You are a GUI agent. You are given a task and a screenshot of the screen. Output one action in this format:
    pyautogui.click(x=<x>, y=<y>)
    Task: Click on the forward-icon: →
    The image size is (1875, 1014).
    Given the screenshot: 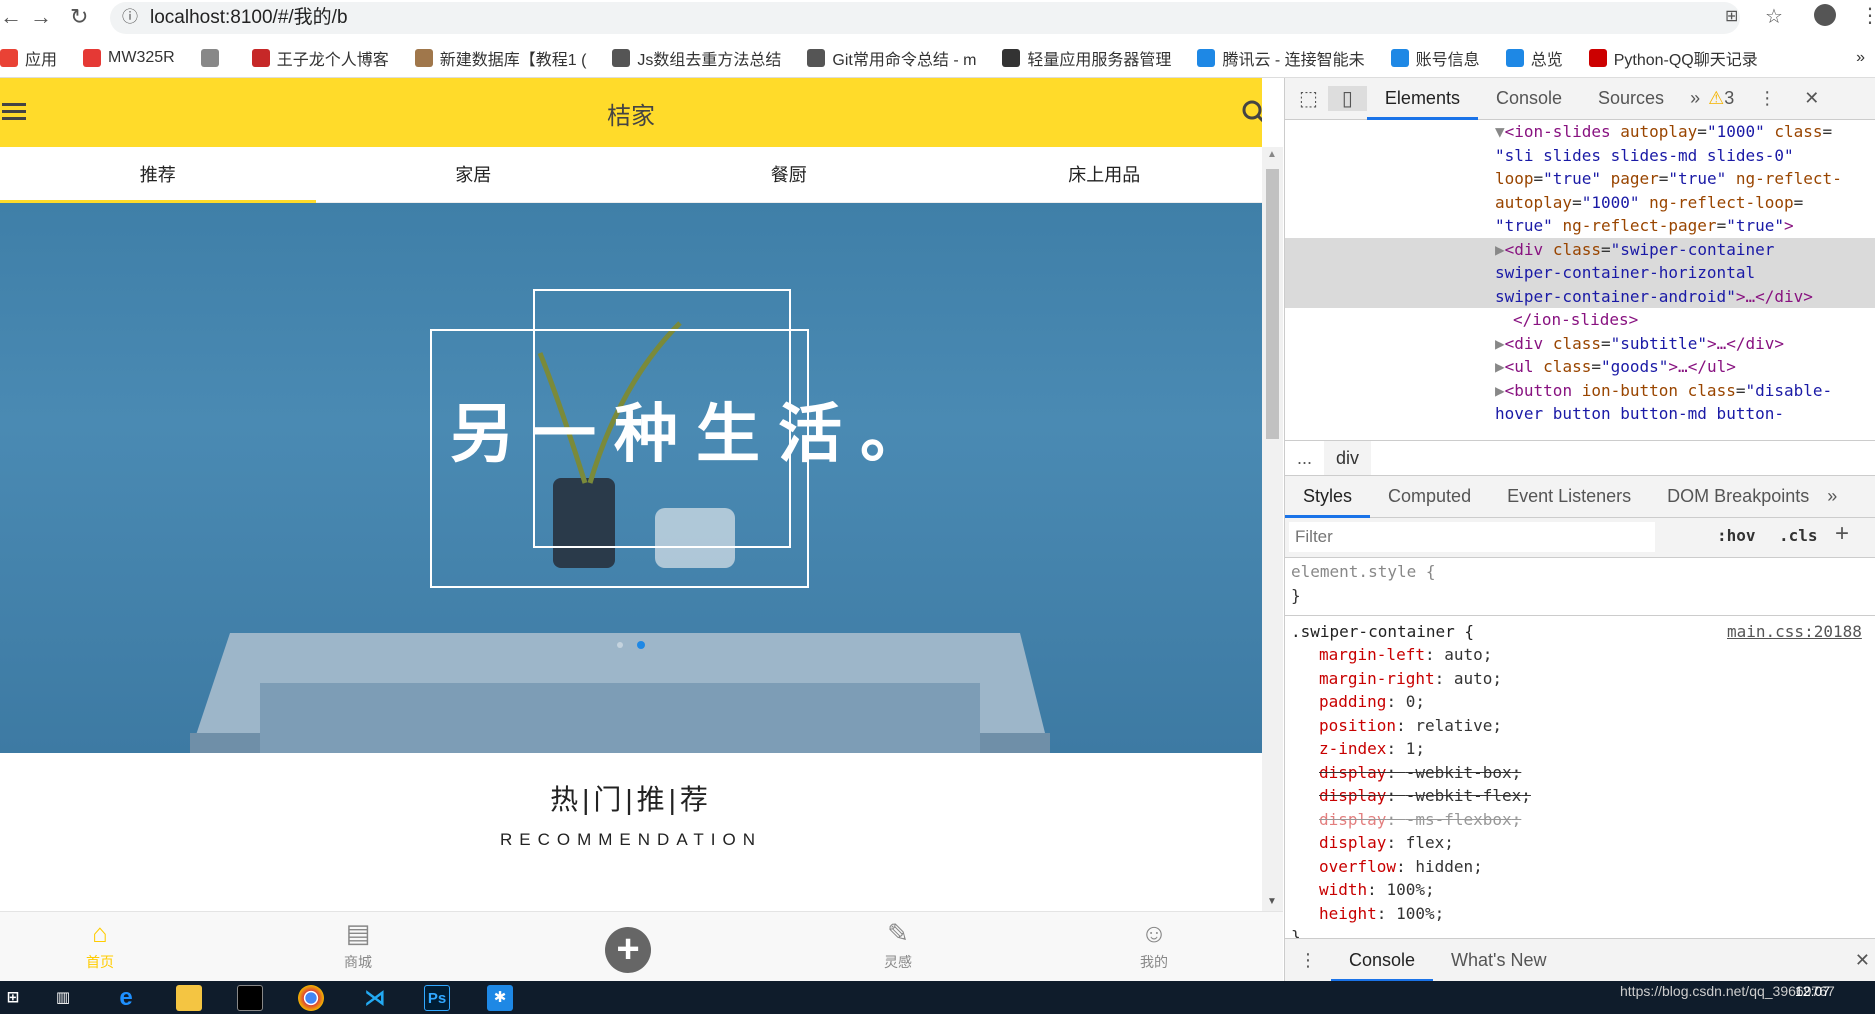 What is the action you would take?
    pyautogui.click(x=41, y=17)
    